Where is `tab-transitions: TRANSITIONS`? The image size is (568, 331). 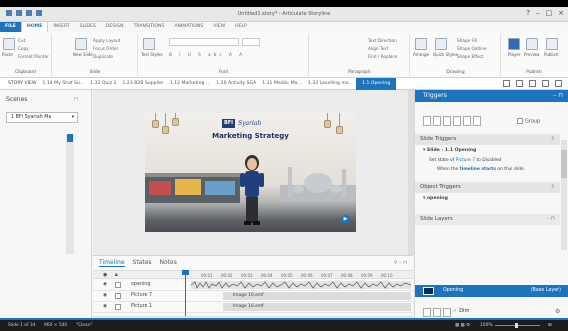
tab-transitions: TRANSITIONS is located at coordinates (149, 27).